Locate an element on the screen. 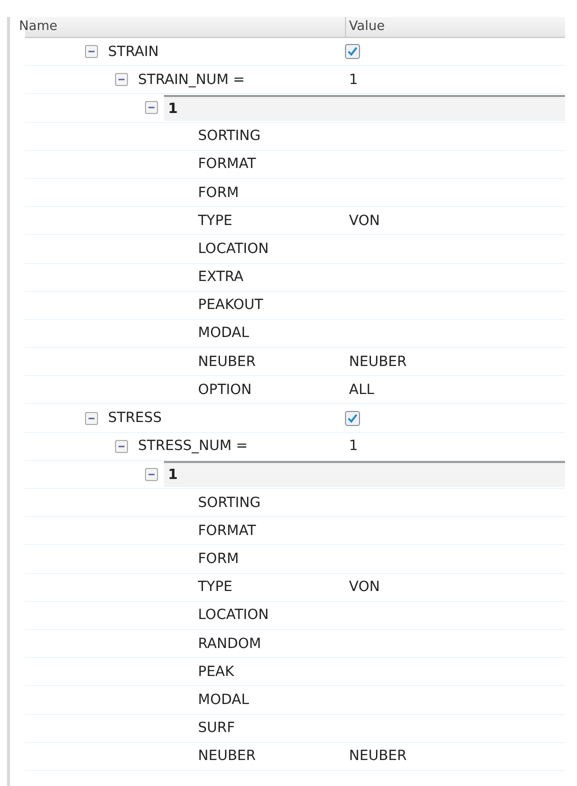  tree-label: RANDOM is located at coordinates (230, 644).